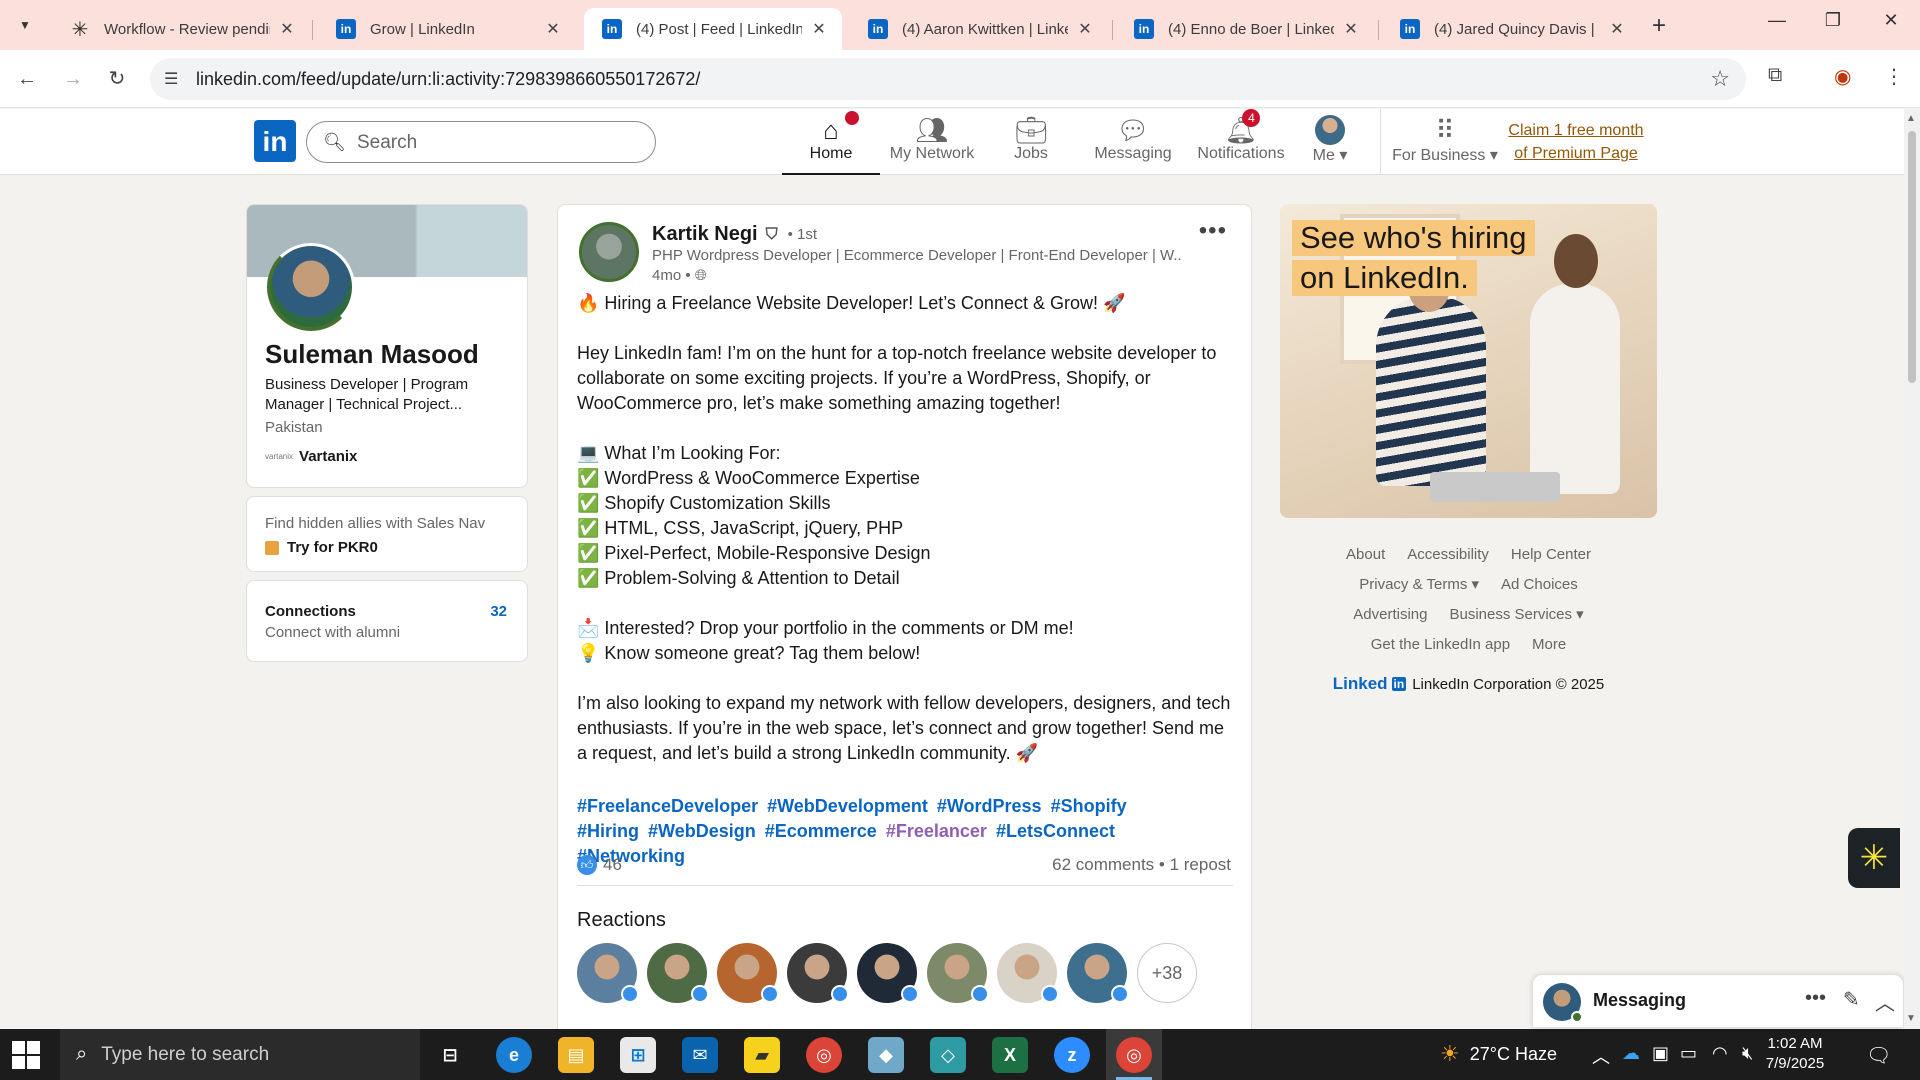 Image resolution: width=1920 pixels, height=1080 pixels. I want to click on hashtag-link: #Ecommerce, so click(821, 831).